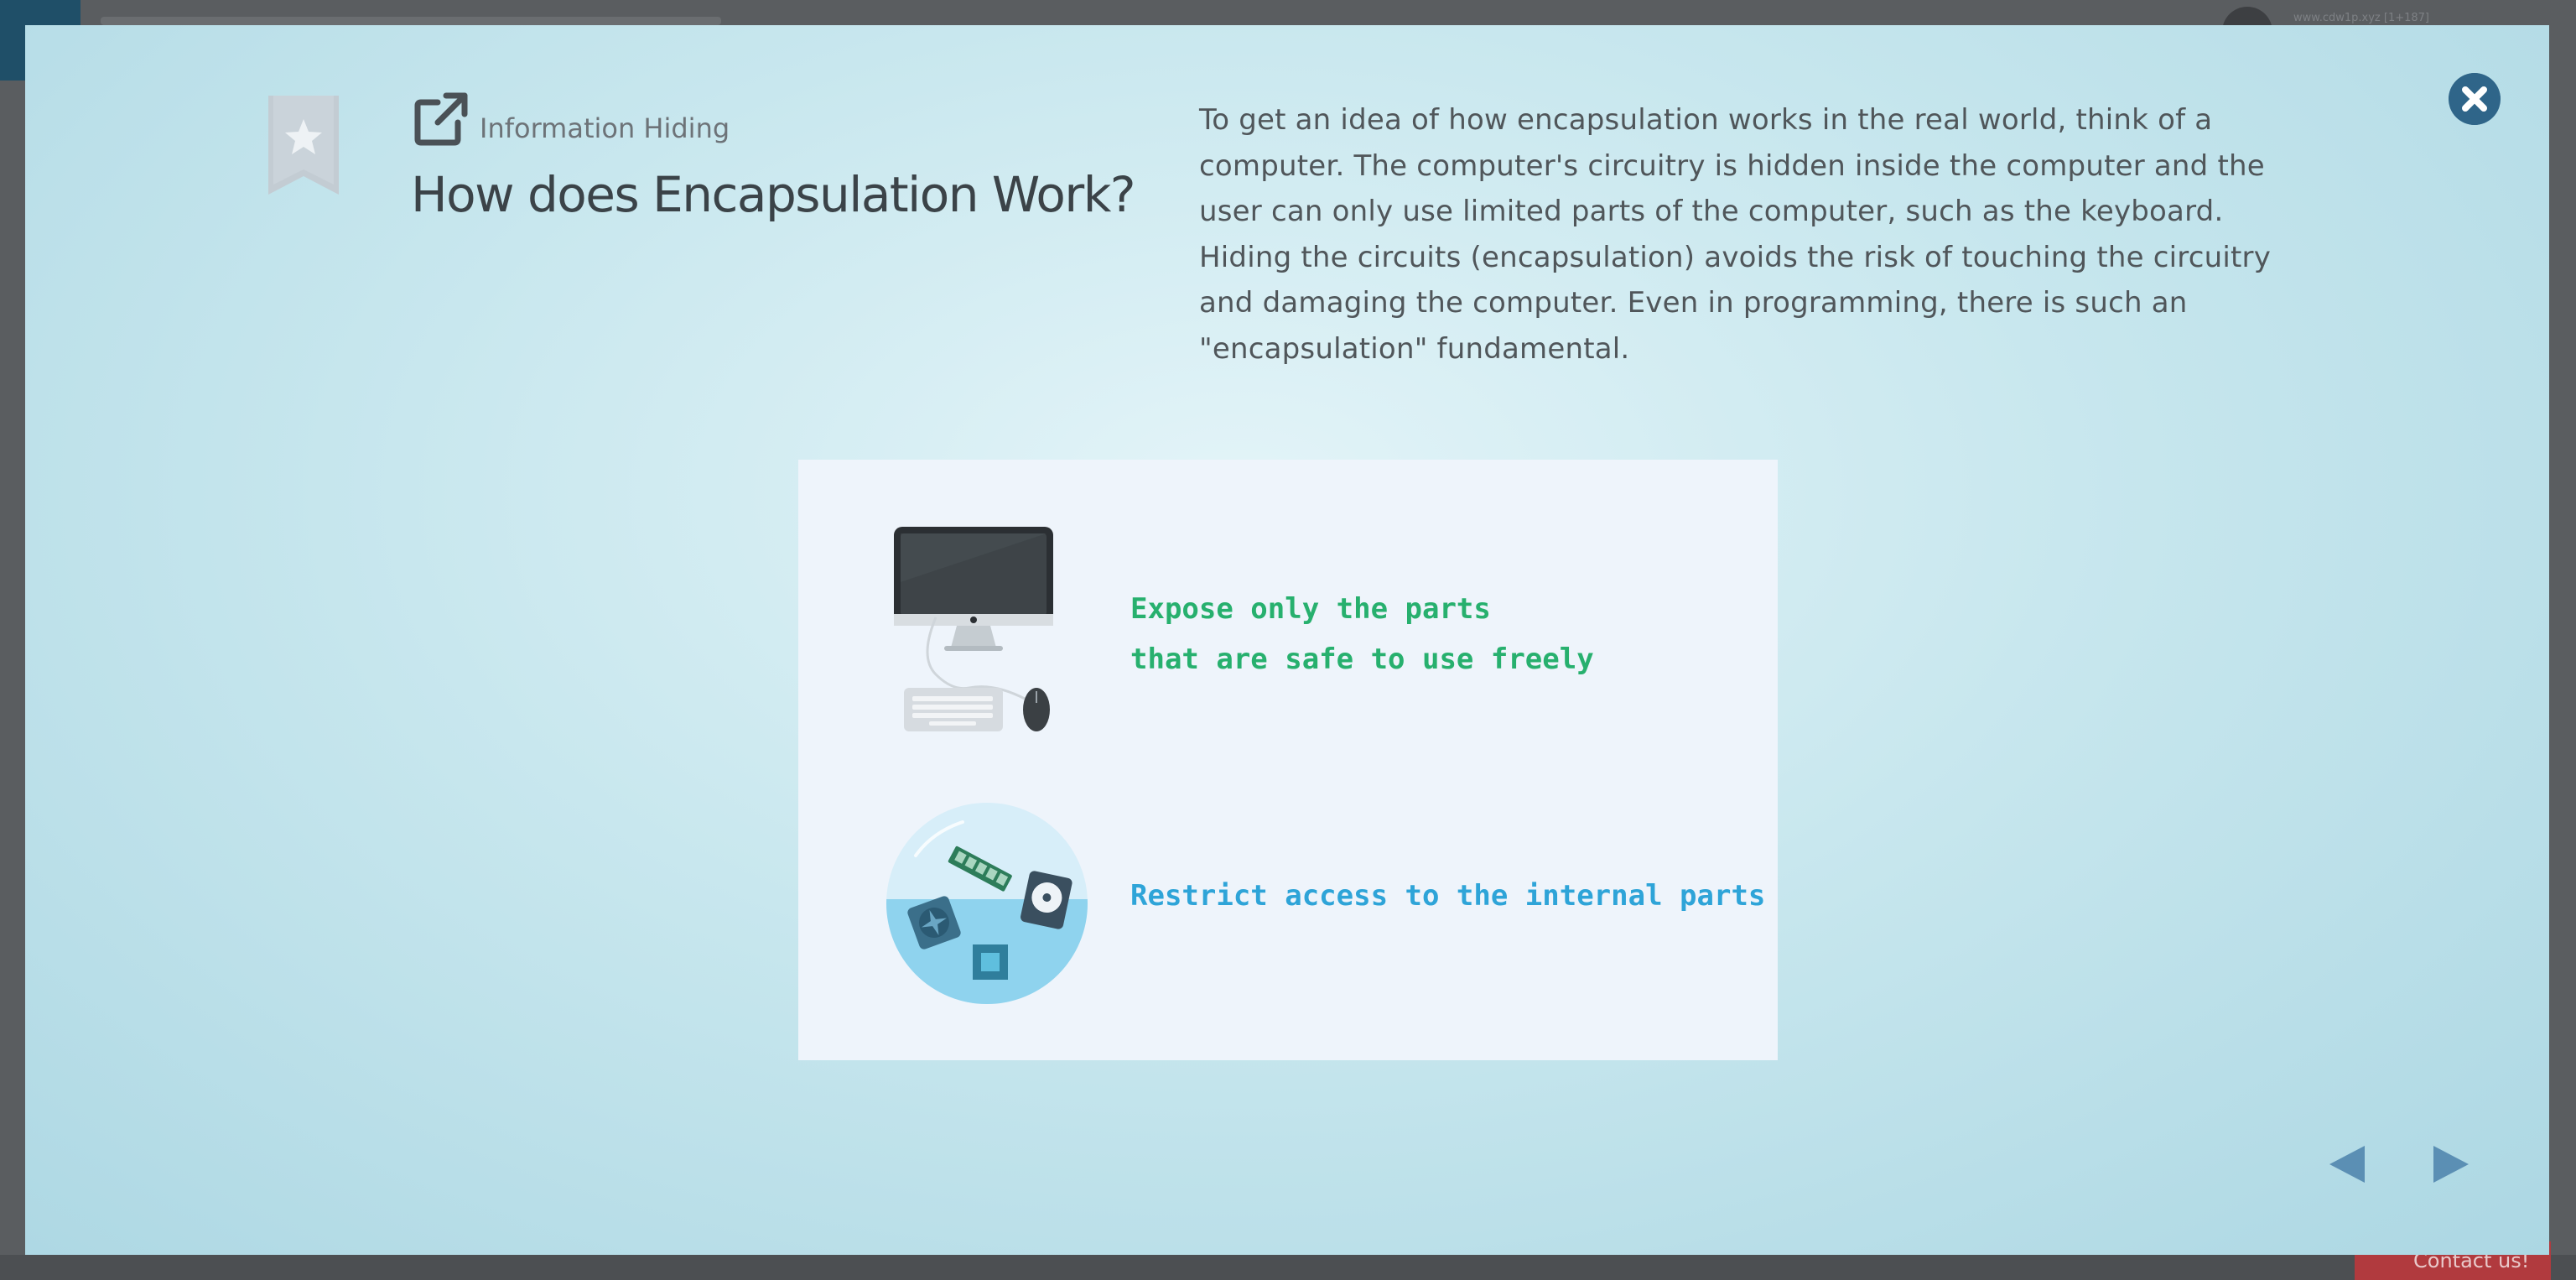 The width and height of the screenshot is (2576, 1280). Describe the element at coordinates (2450, 1164) in the screenshot. I see `arrow-right-icon` at that location.